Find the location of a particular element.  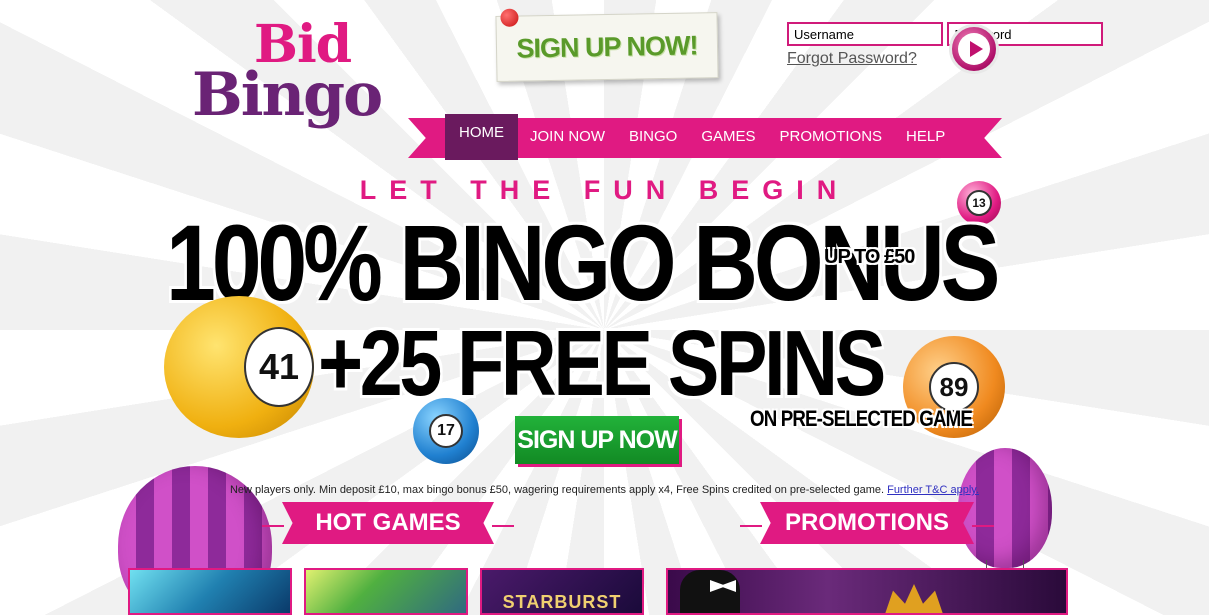

site-logo: Bid Bingo is located at coordinates (307, 78).